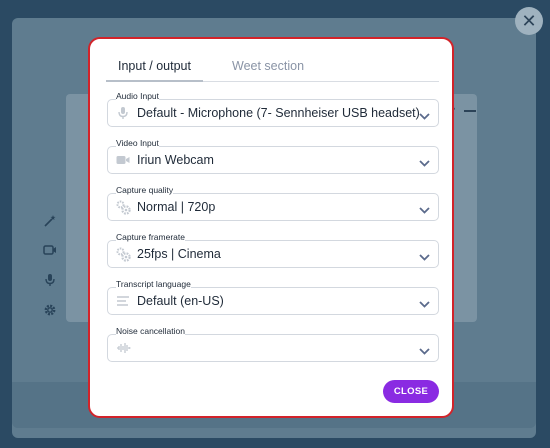 Image resolution: width=550 pixels, height=448 pixels. What do you see at coordinates (123, 348) in the screenshot?
I see `waveform-icon` at bounding box center [123, 348].